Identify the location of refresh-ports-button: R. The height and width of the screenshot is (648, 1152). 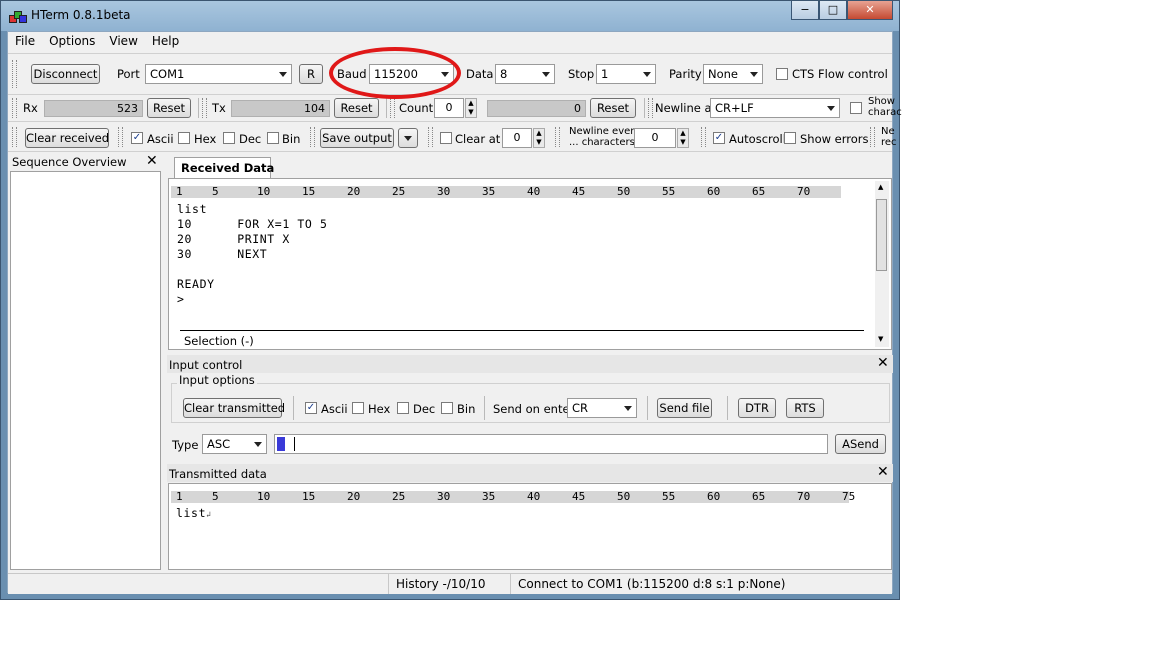
(311, 74).